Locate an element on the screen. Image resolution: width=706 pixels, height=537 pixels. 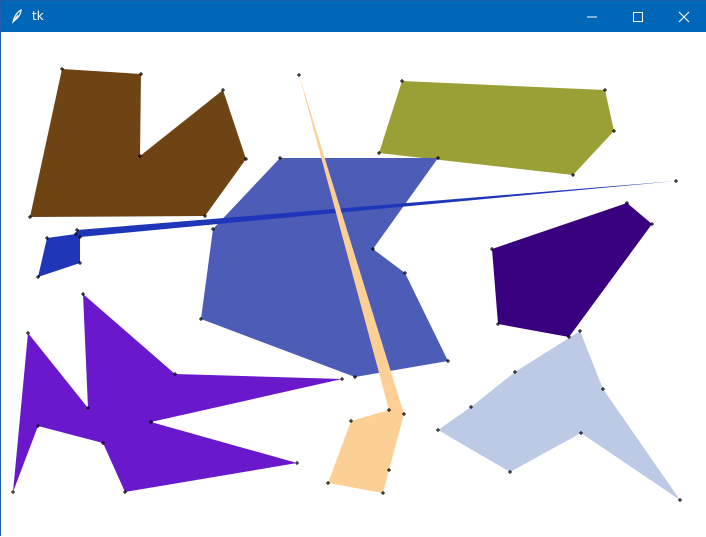
brown-polygon is located at coordinates (138, 143).